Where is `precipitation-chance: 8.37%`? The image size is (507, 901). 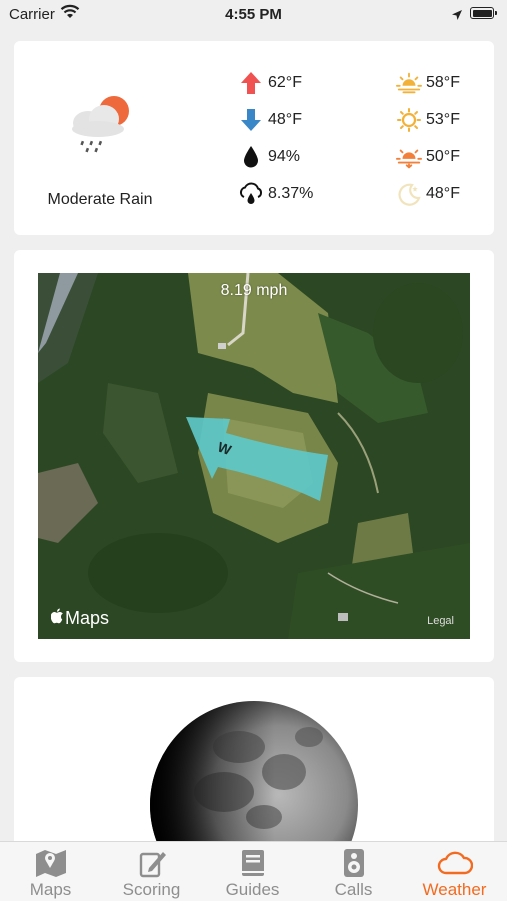 precipitation-chance: 8.37% is located at coordinates (275, 194).